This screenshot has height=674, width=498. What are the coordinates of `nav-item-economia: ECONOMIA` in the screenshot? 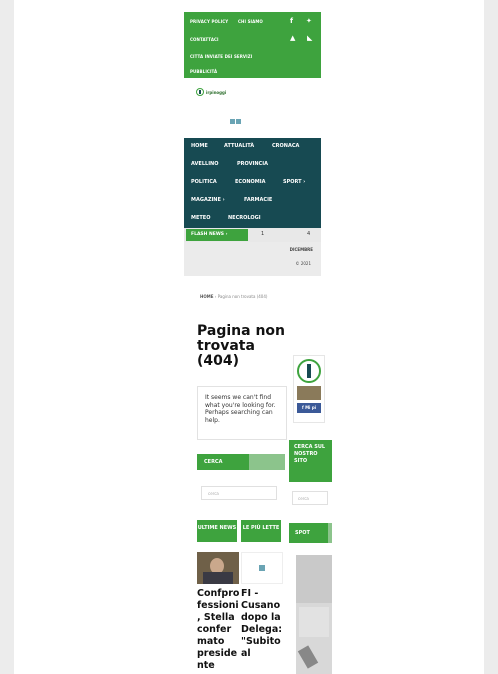 It's located at (250, 182).